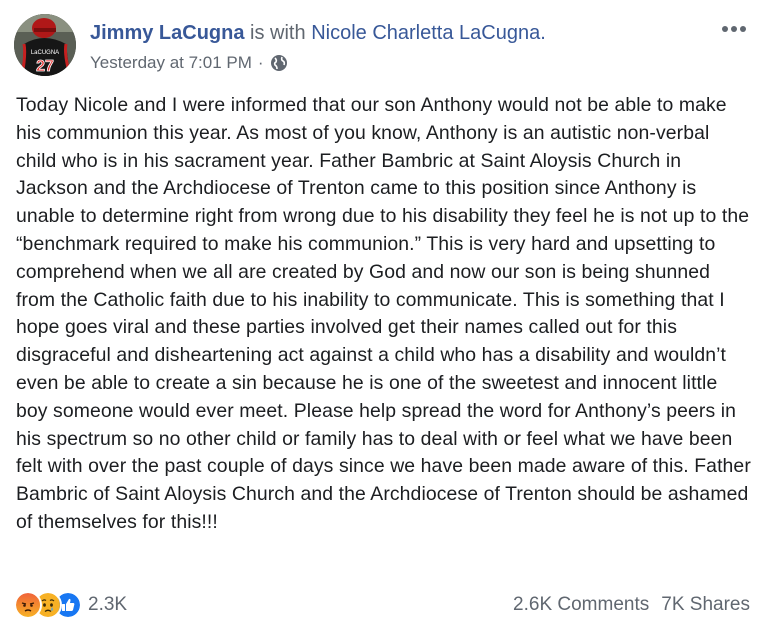 Image resolution: width=762 pixels, height=628 pixels. I want to click on engagement-stats: 2.6K Comments 7K Shares, so click(631, 605).